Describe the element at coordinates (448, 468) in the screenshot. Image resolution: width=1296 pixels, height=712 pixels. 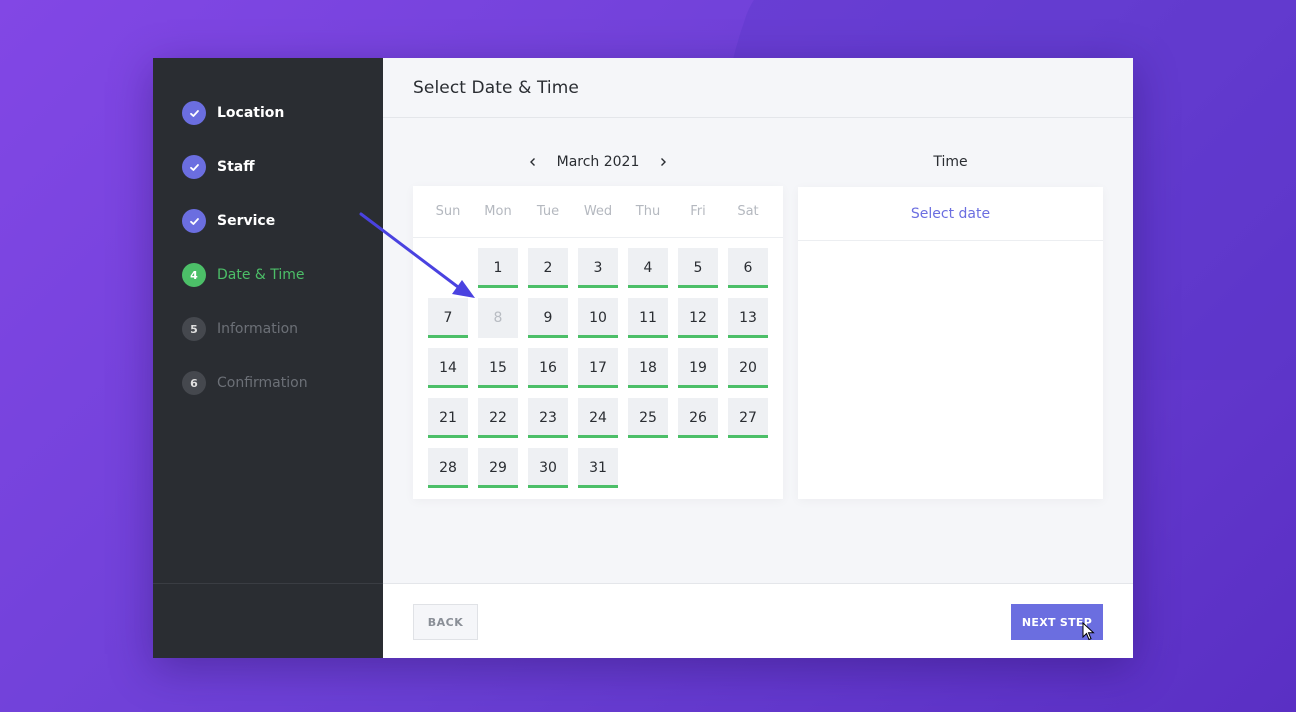
I see `calendar-day: 28` at that location.